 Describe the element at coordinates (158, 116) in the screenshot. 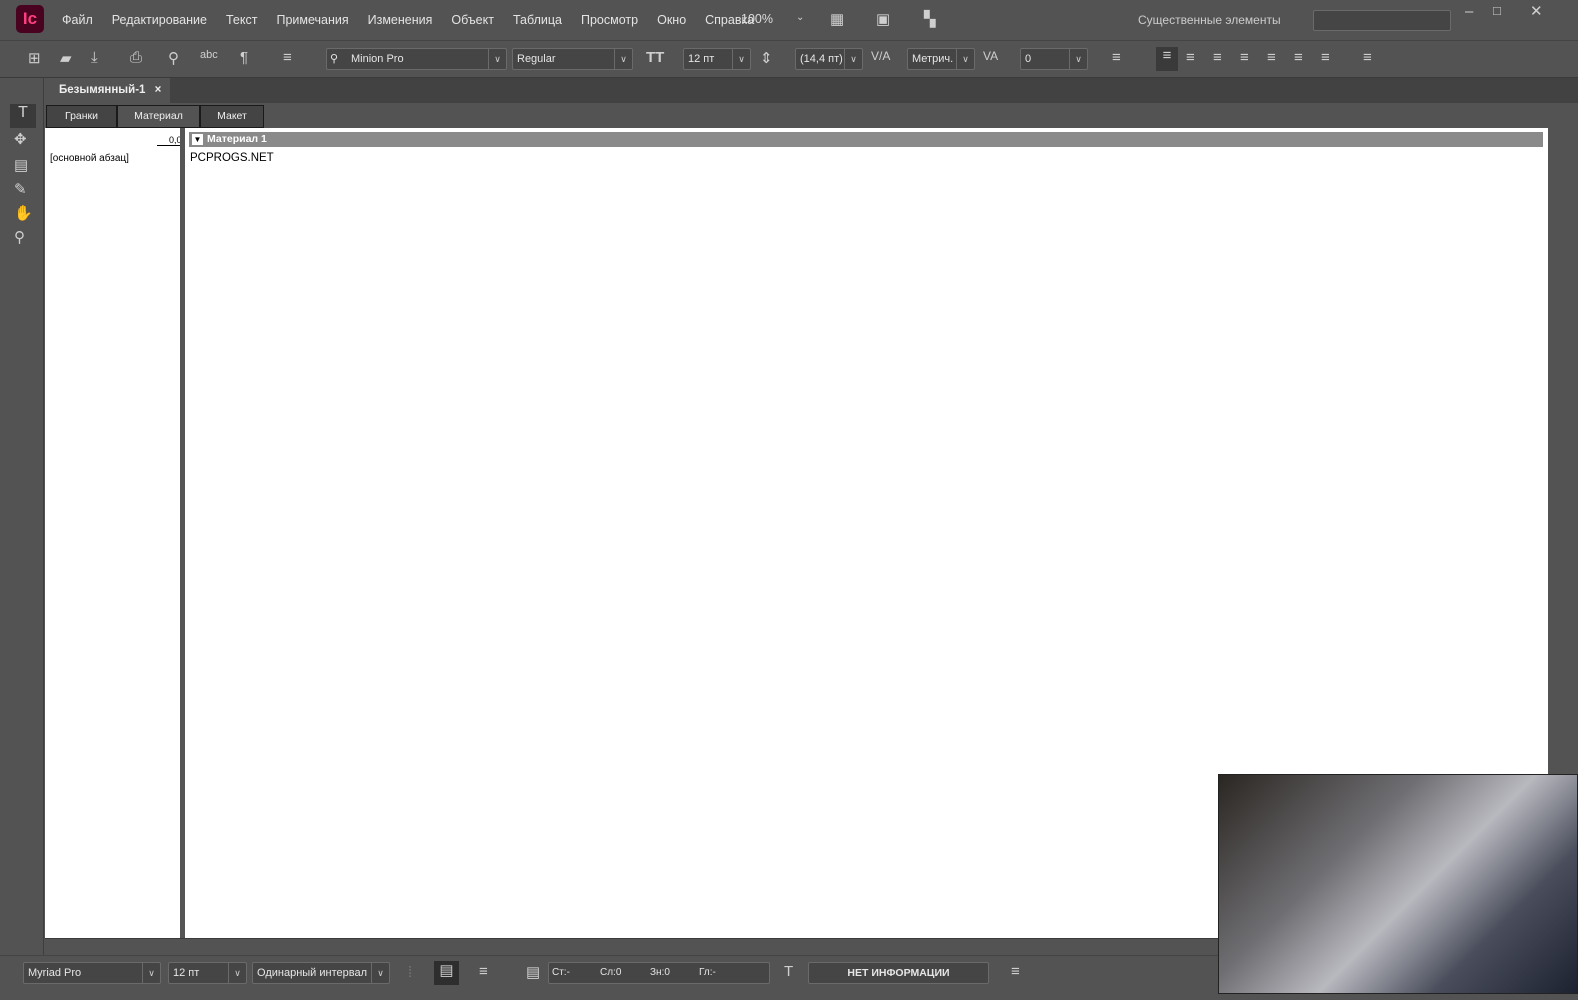

I see `tab-story: Материал` at that location.